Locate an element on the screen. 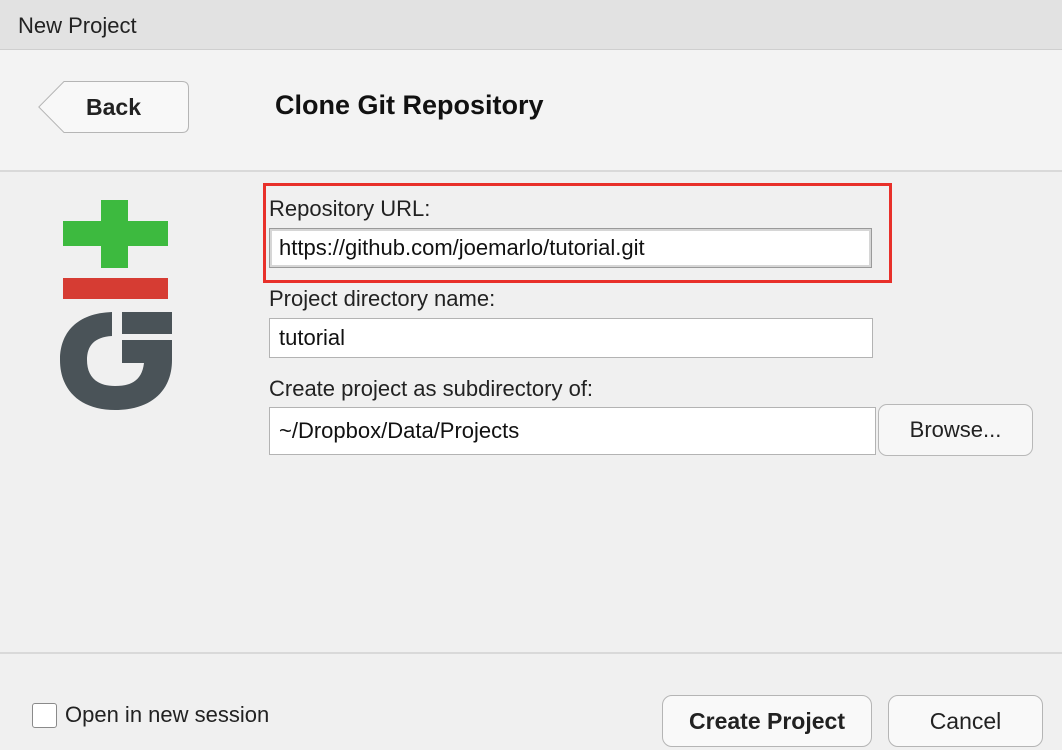 This screenshot has width=1062, height=750. project-directory-name-label: Project directory name: is located at coordinates (382, 298).